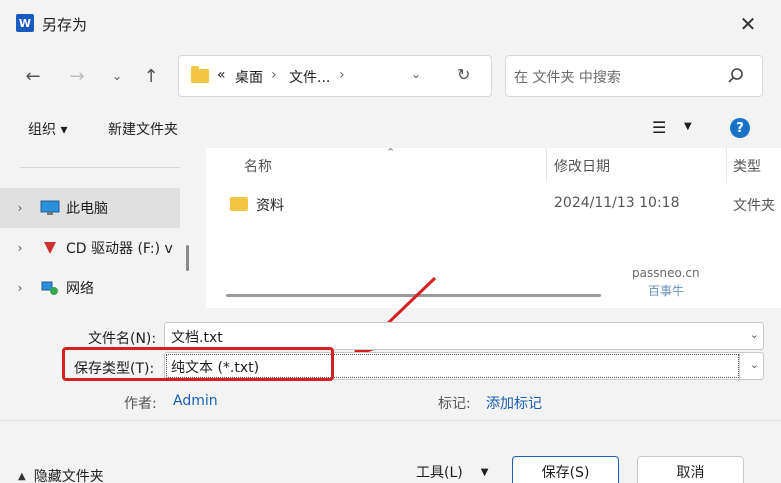 The image size is (781, 483). Describe the element at coordinates (666, 273) in the screenshot. I see `watermark-url: passneo.cn` at that location.